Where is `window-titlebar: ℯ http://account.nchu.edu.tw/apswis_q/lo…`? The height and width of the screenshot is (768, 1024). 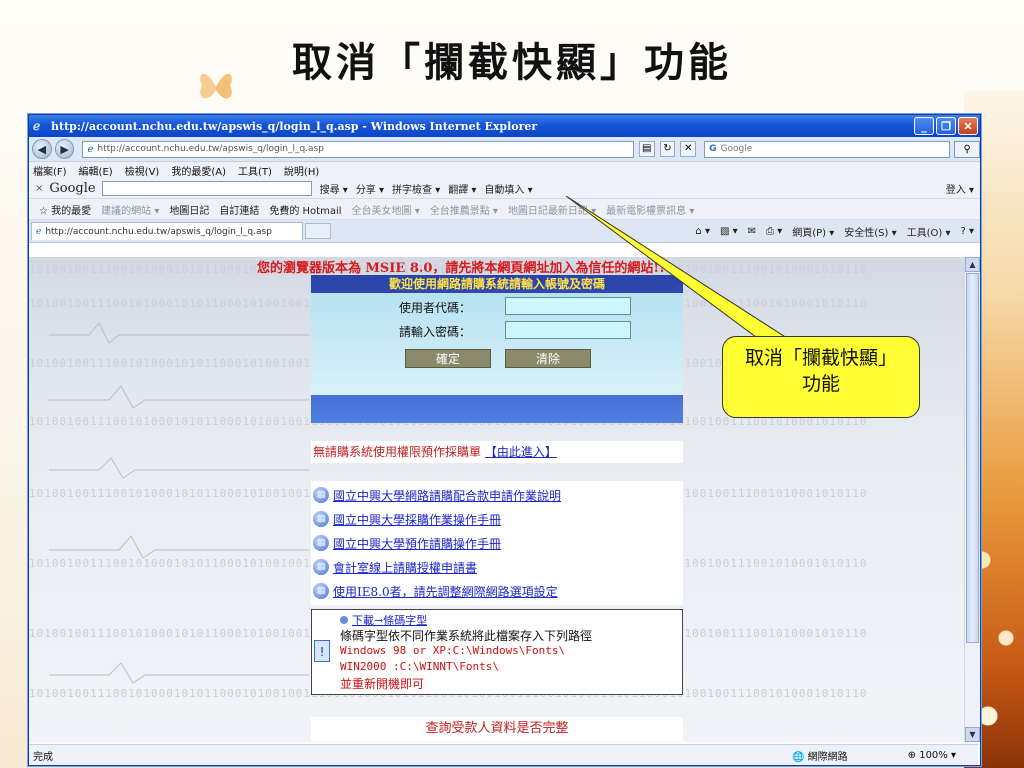 window-titlebar: ℯ http://account.nchu.edu.tw/apswis_q/lo… is located at coordinates (504, 126).